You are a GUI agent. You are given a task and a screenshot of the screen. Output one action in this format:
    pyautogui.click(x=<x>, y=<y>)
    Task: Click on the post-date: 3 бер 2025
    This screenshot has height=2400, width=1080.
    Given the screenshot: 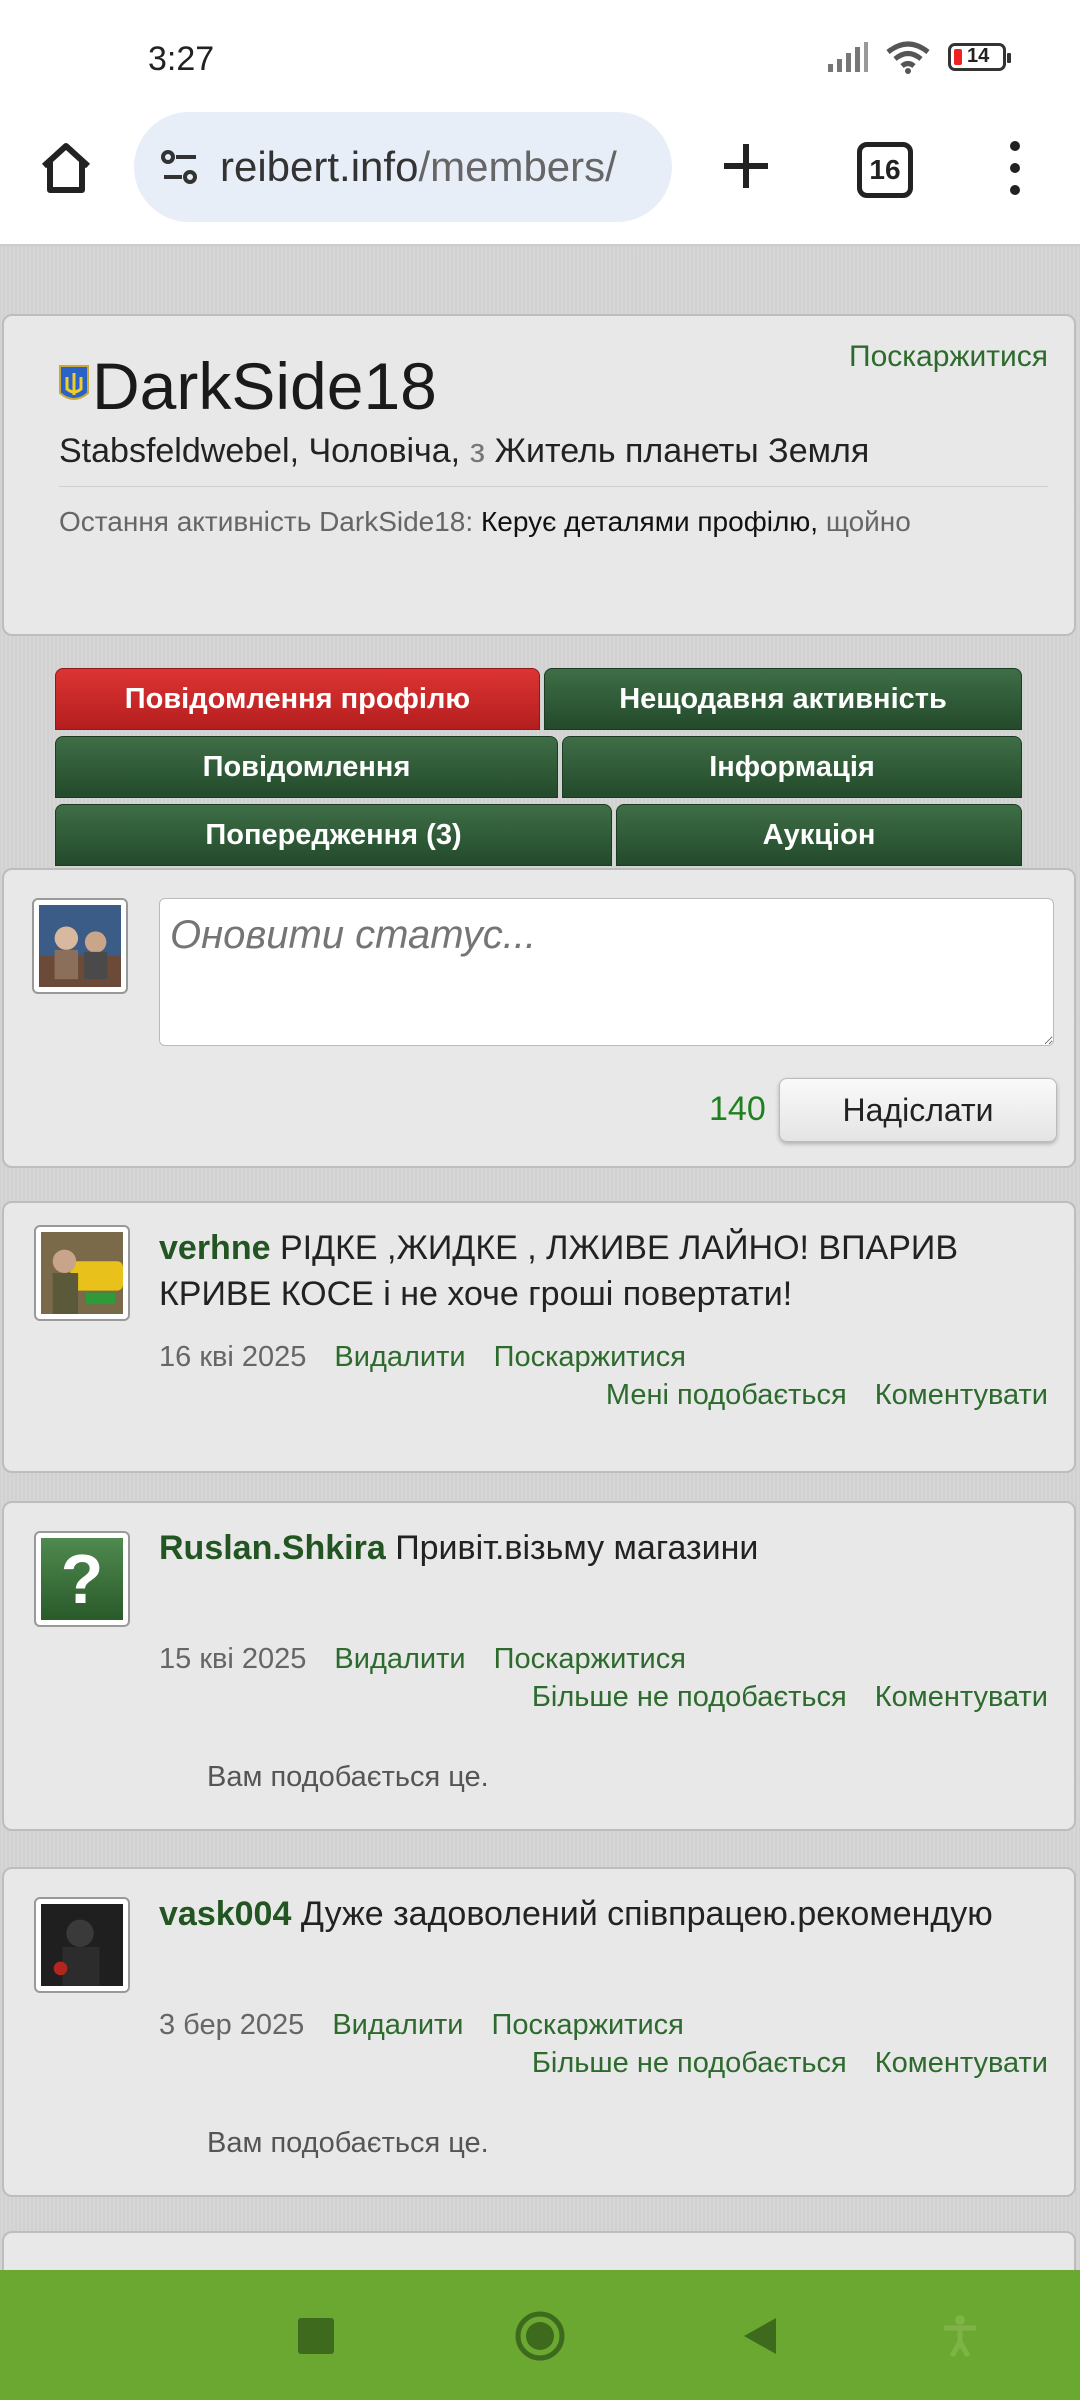 What is the action you would take?
    pyautogui.click(x=232, y=2025)
    